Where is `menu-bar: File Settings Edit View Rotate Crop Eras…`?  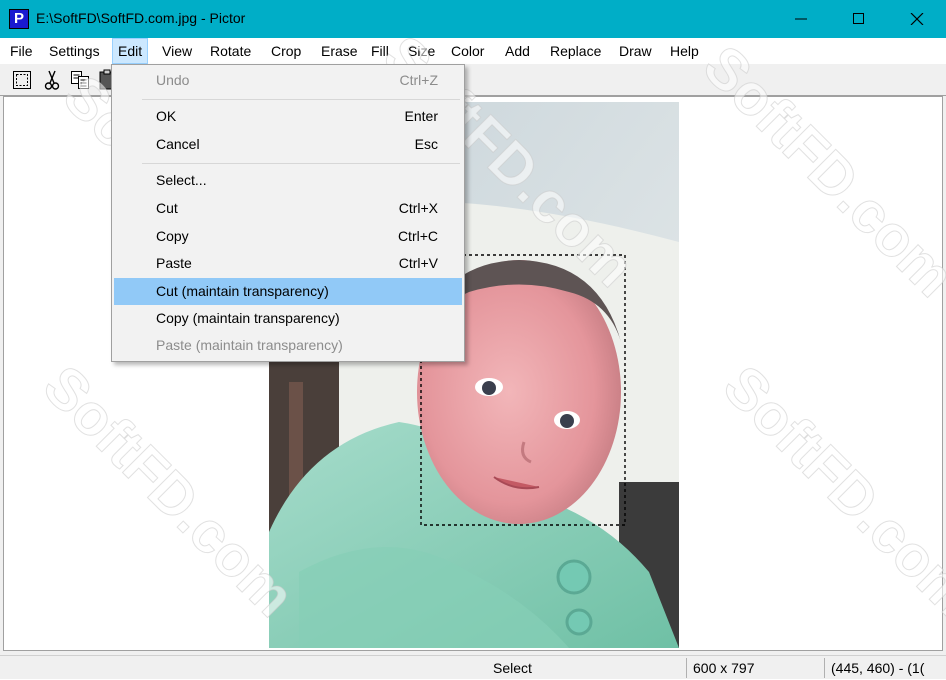 menu-bar: File Settings Edit View Rotate Crop Eras… is located at coordinates (473, 51).